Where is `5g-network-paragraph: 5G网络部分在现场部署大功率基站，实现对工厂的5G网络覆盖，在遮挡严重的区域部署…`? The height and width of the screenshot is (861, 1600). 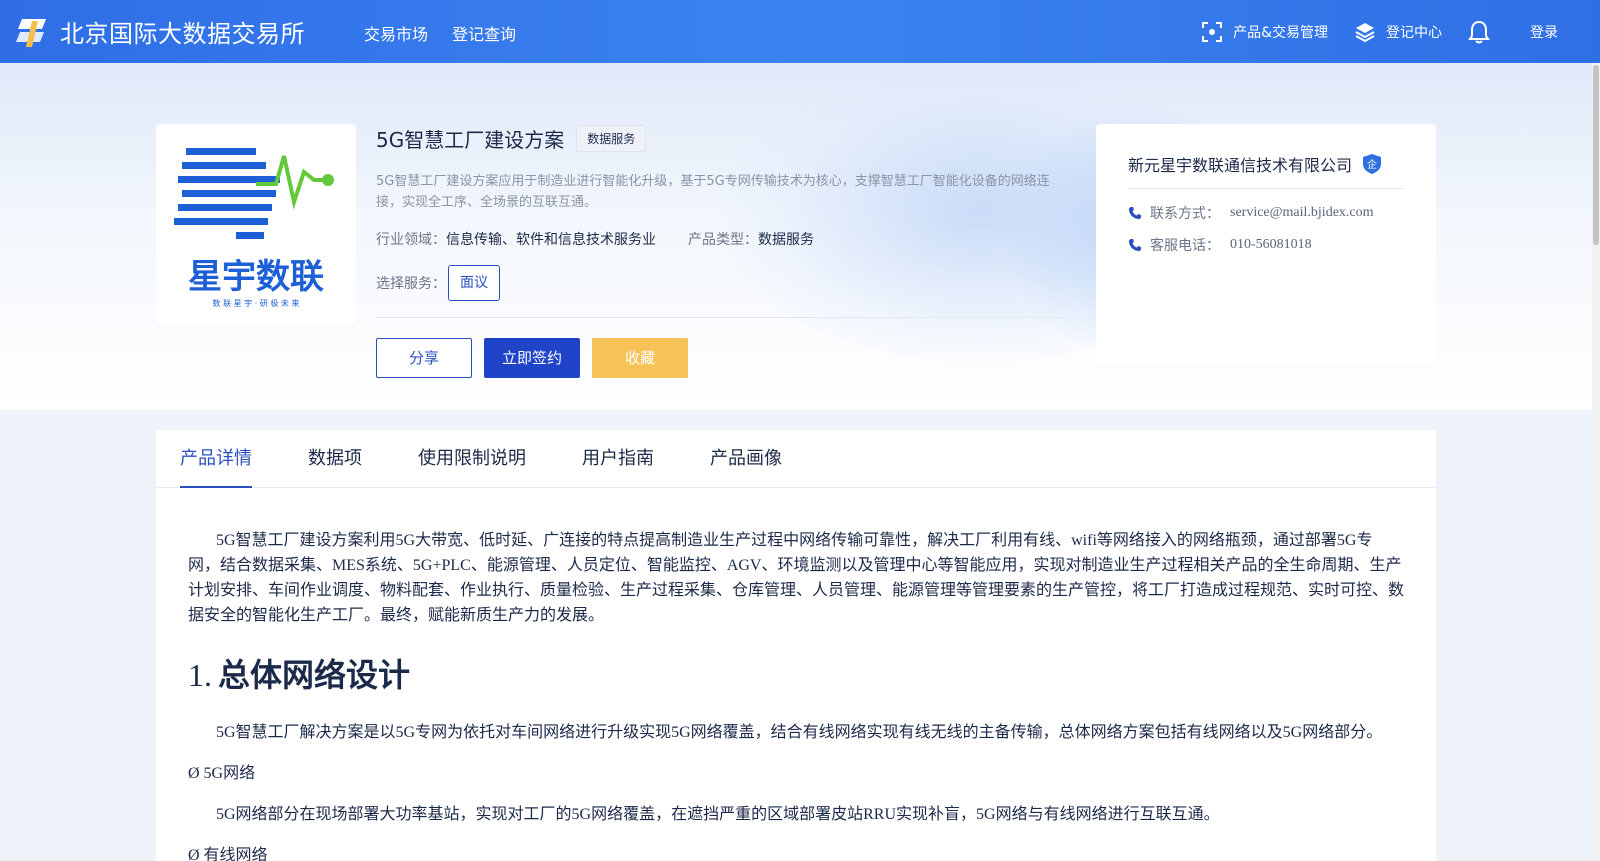 5g-network-paragraph: 5G网络部分在现场部署大功率基站，实现对工厂的5G网络覆盖，在遮挡严重的区域部署… is located at coordinates (718, 814).